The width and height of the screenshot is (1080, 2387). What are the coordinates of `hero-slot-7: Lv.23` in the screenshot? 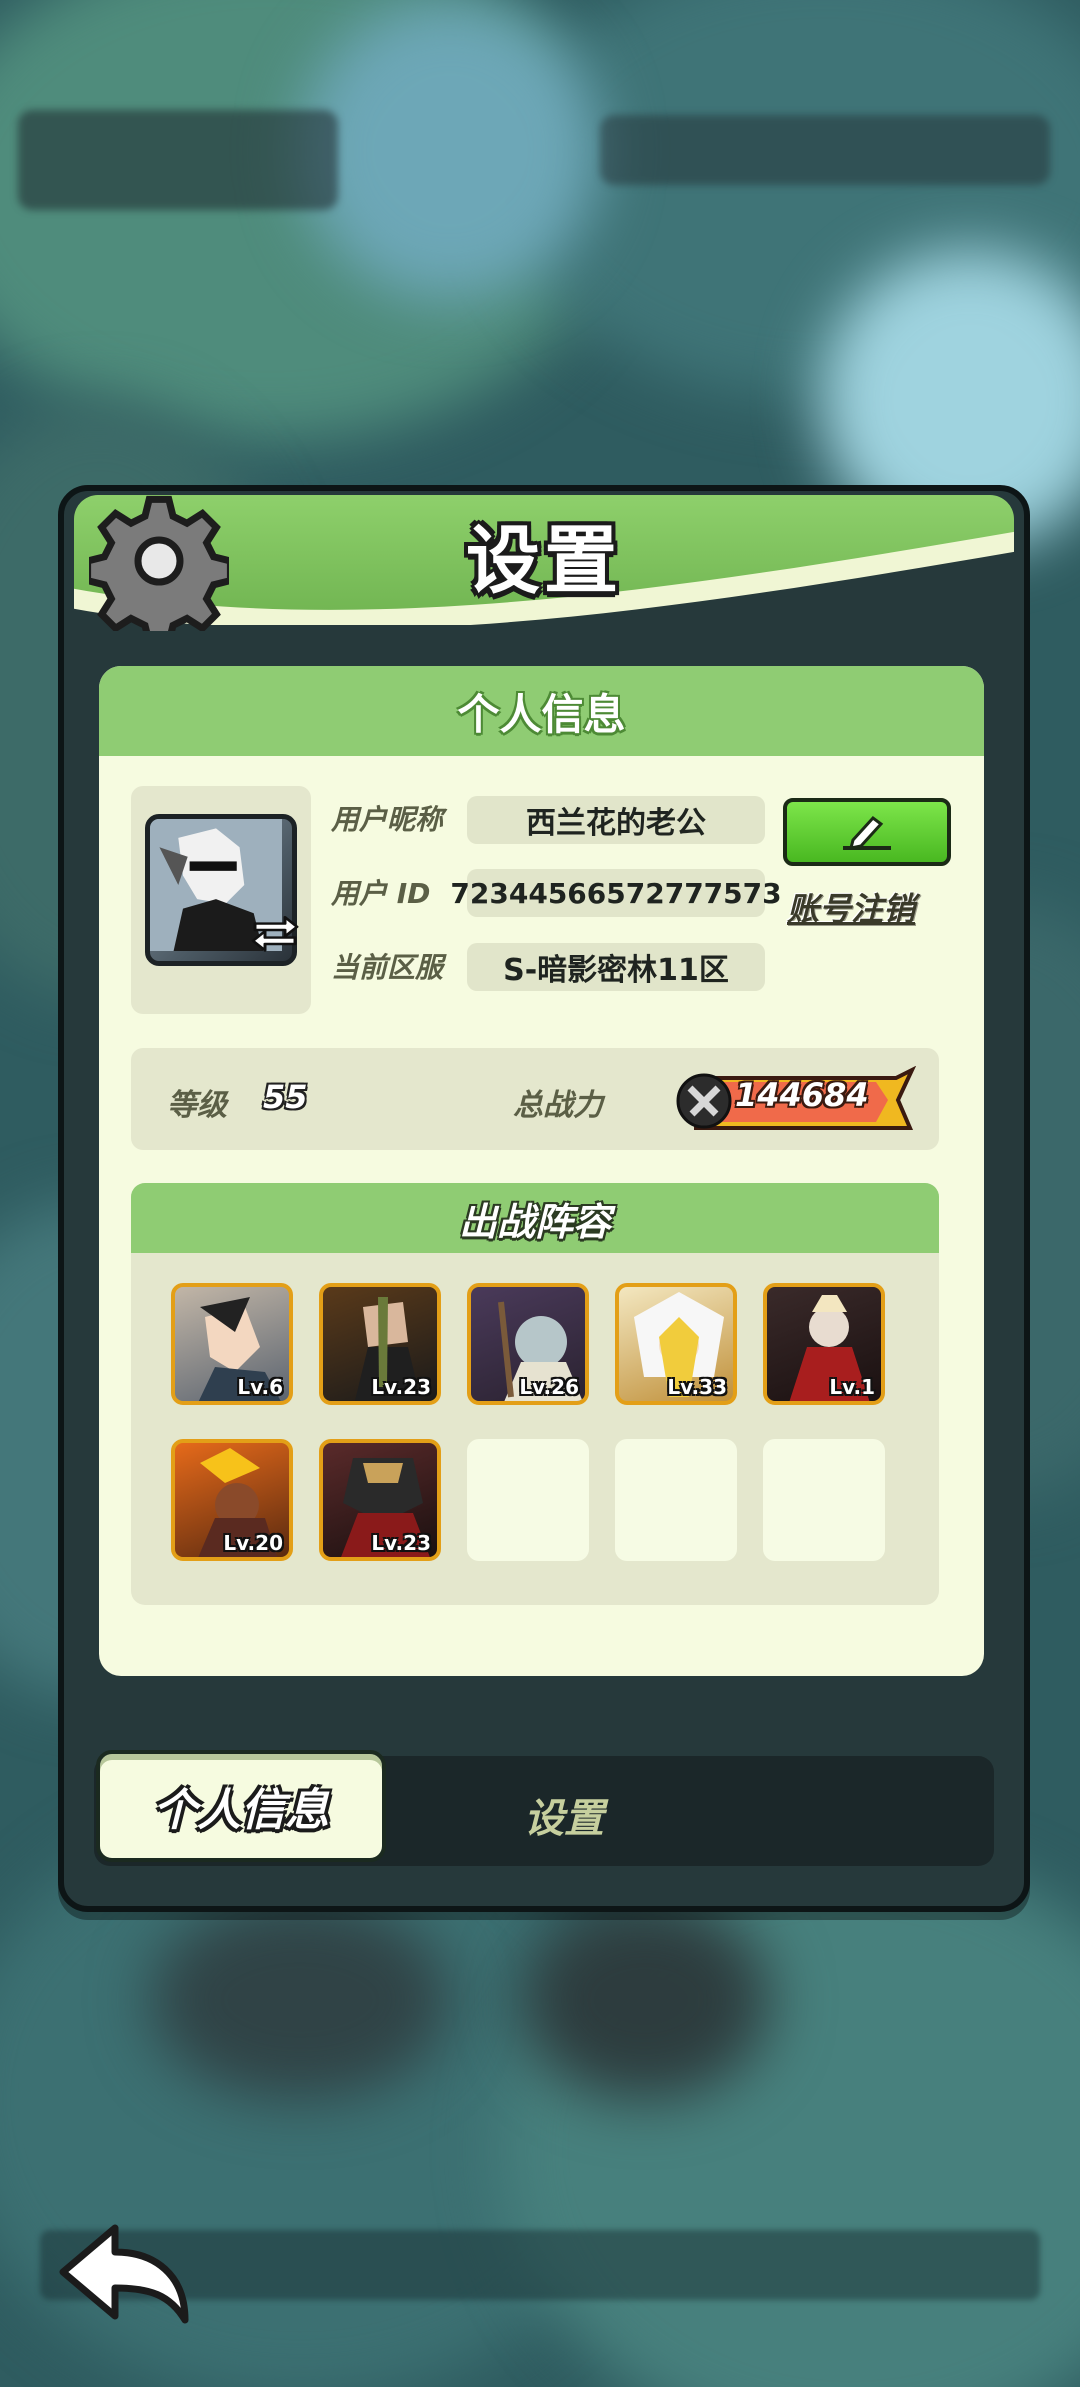 It's located at (380, 1500).